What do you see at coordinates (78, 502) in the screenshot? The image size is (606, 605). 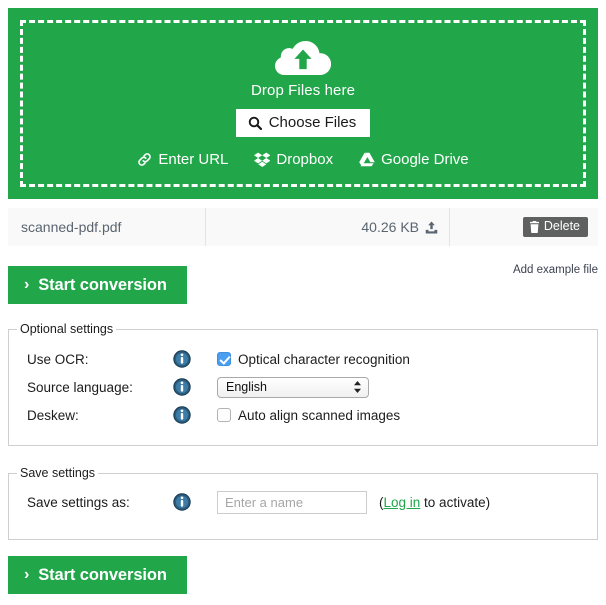 I see `save-settings-as-label: Save settings as:` at bounding box center [78, 502].